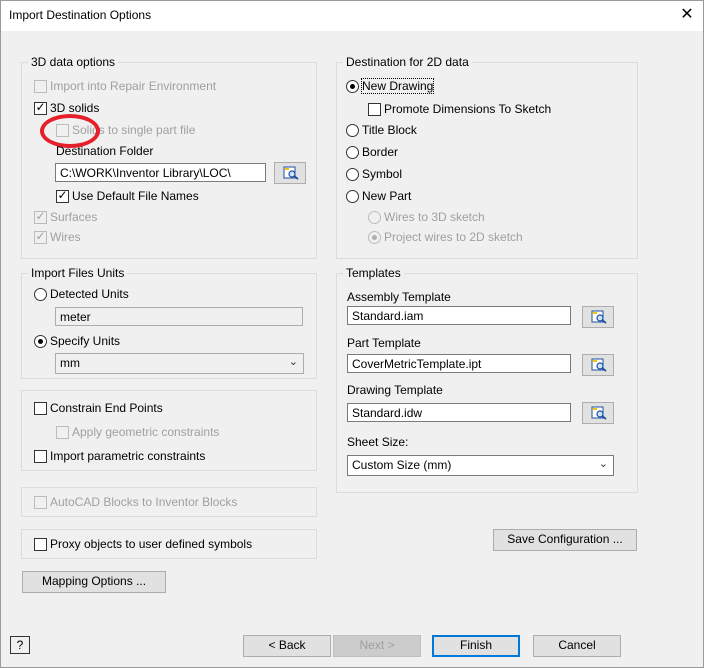  I want to click on single-part-label: Solids to single part file, so click(134, 130).